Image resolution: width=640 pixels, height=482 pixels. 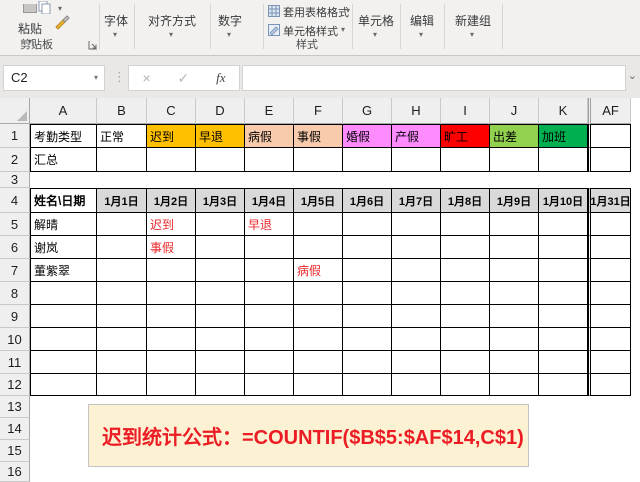 What do you see at coordinates (514, 270) in the screenshot?
I see `cell-J7` at bounding box center [514, 270].